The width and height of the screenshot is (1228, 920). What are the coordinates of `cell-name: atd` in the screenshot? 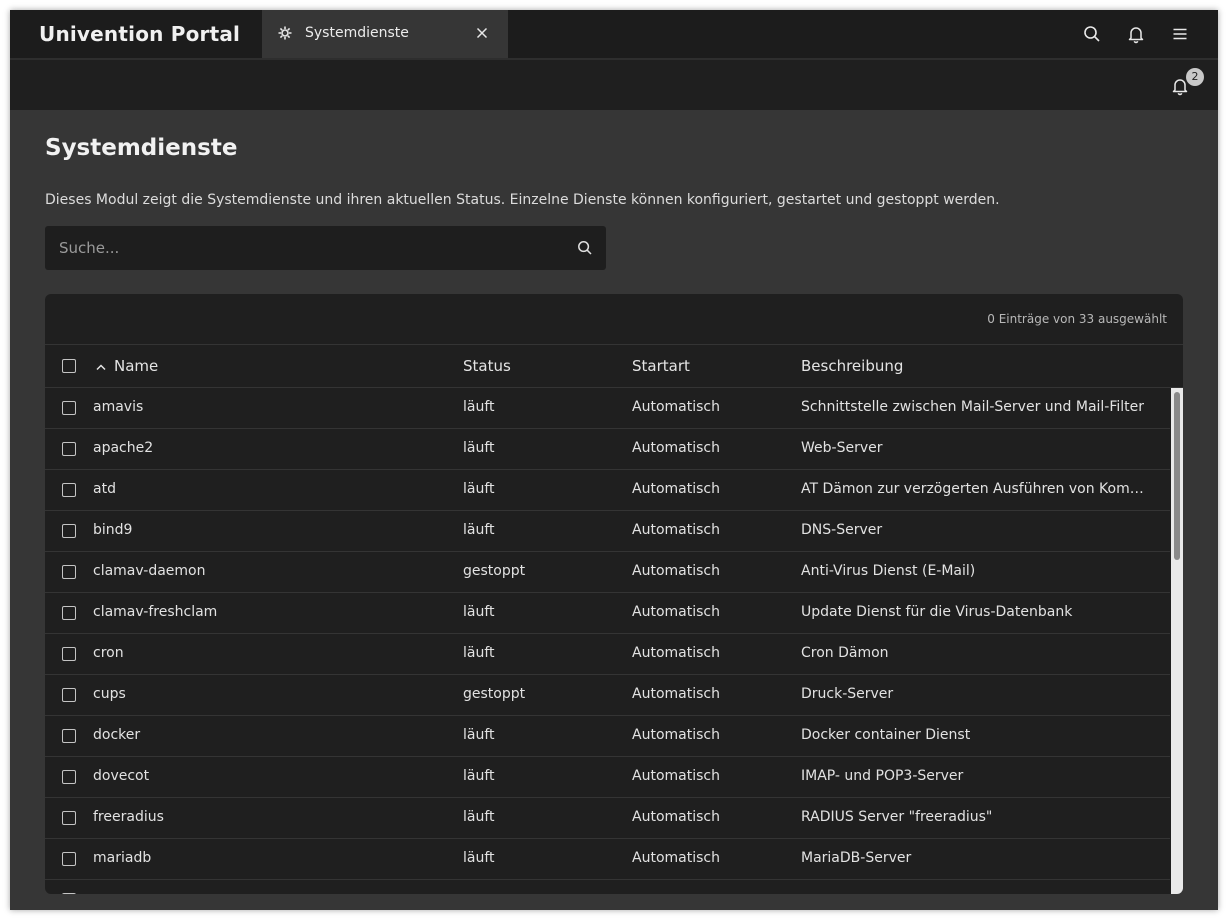 It's located at (104, 489).